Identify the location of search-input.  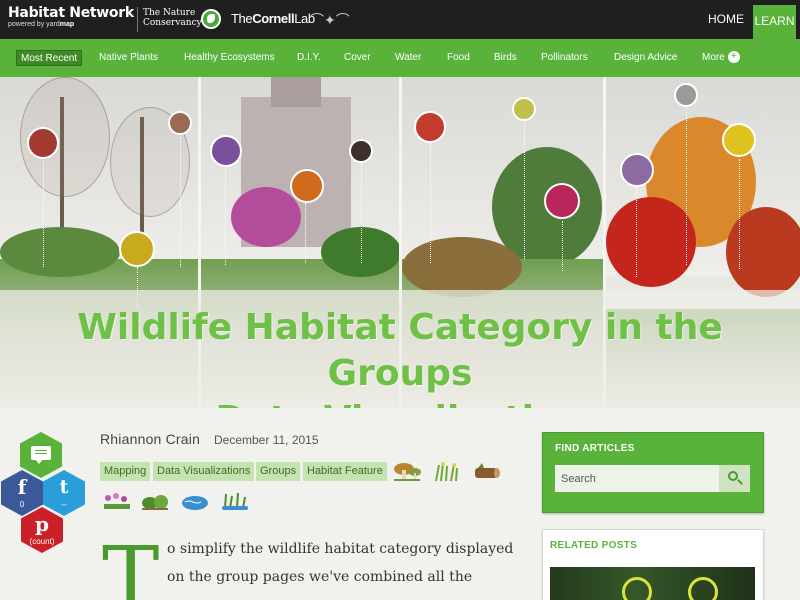
(638, 478).